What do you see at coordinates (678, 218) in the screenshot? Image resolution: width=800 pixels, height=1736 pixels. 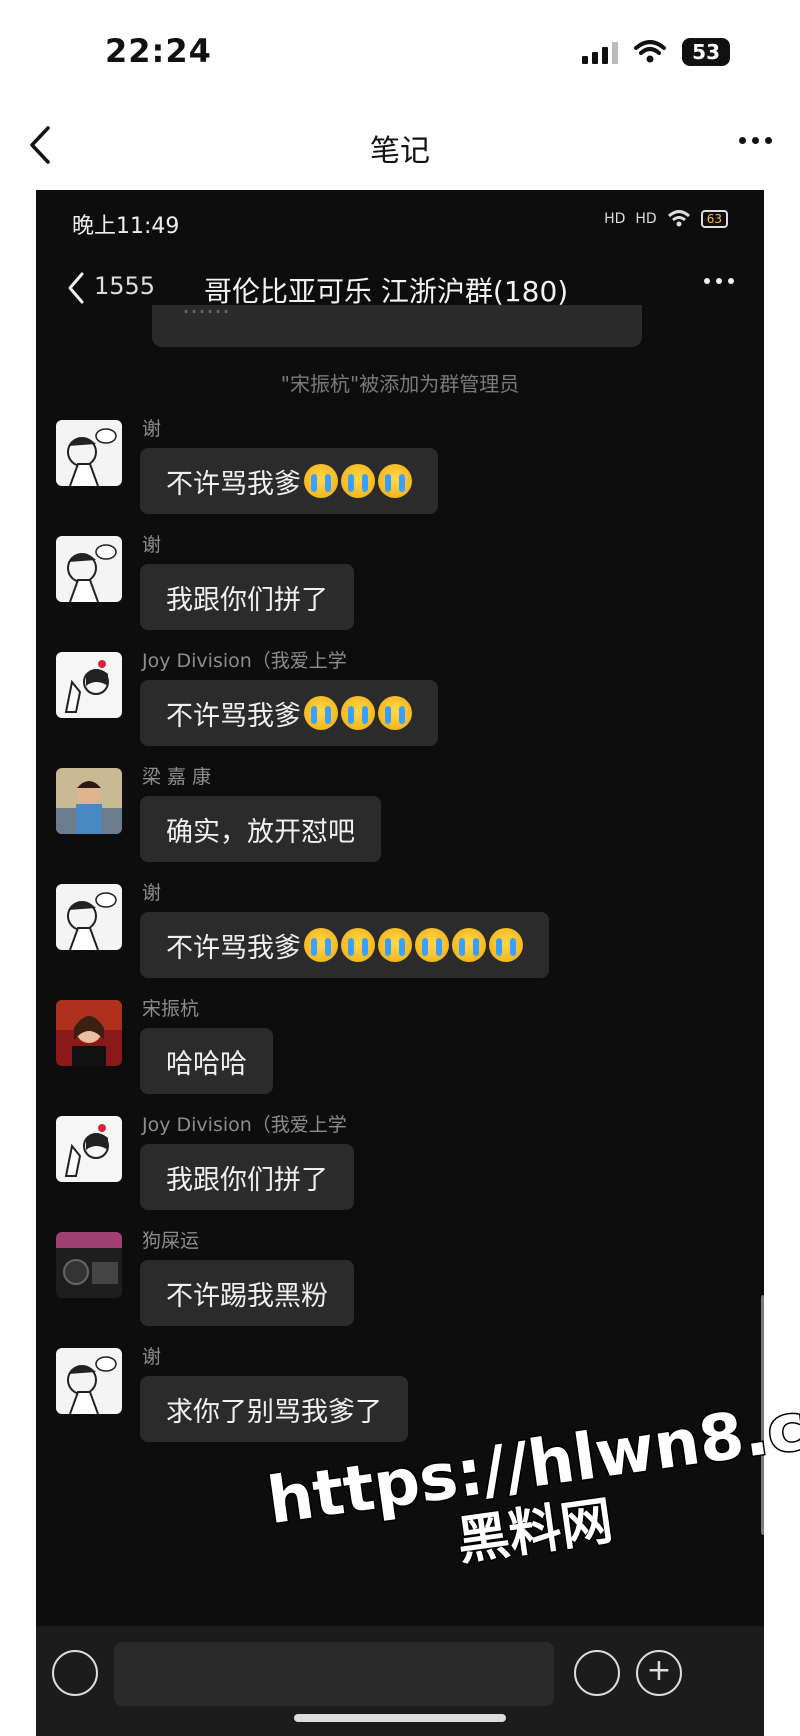 I see `inner-wifi-icon` at bounding box center [678, 218].